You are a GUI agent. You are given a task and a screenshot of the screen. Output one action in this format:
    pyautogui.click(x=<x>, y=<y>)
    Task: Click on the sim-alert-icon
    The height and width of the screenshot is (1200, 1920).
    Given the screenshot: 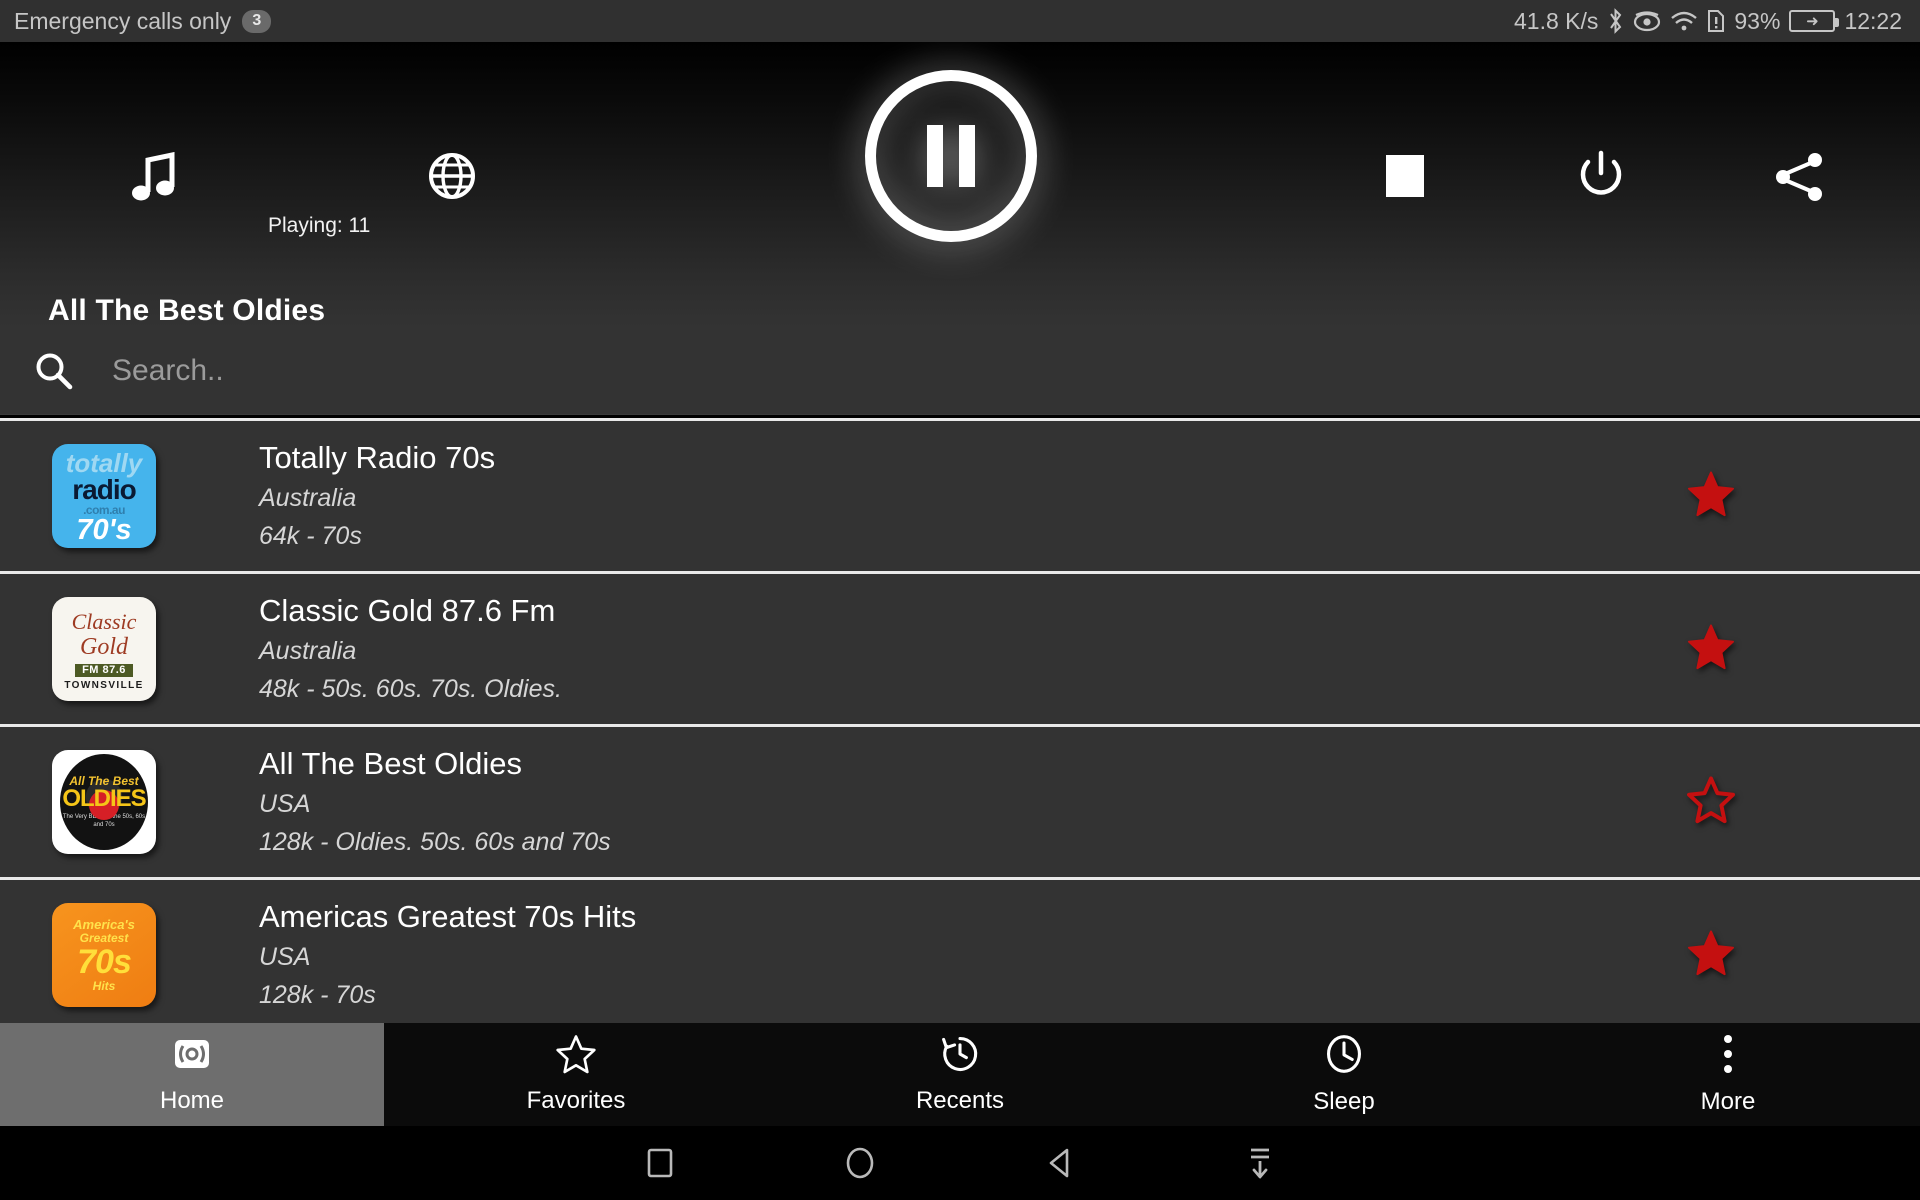 What is the action you would take?
    pyautogui.click(x=1716, y=21)
    